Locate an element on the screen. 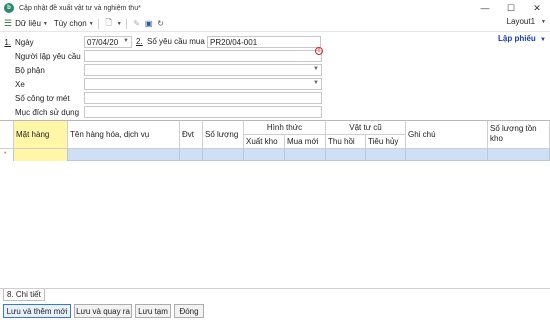 The height and width of the screenshot is (320, 550). purpose-label: Mục đích sử dụng is located at coordinates (47, 112).